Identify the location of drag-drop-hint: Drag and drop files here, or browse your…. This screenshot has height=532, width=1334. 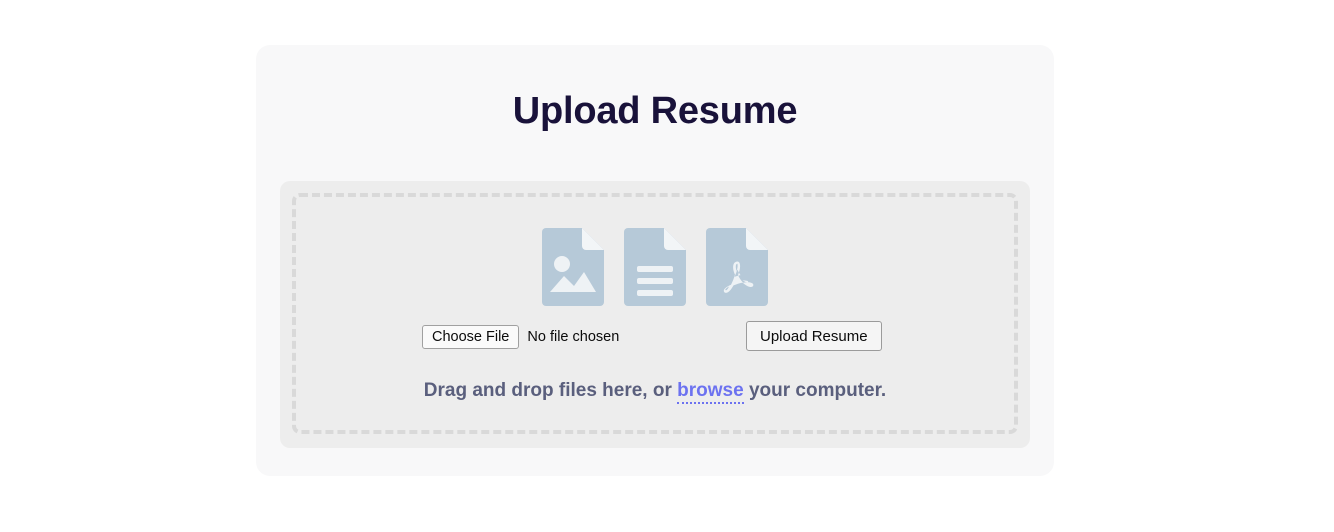
(655, 392).